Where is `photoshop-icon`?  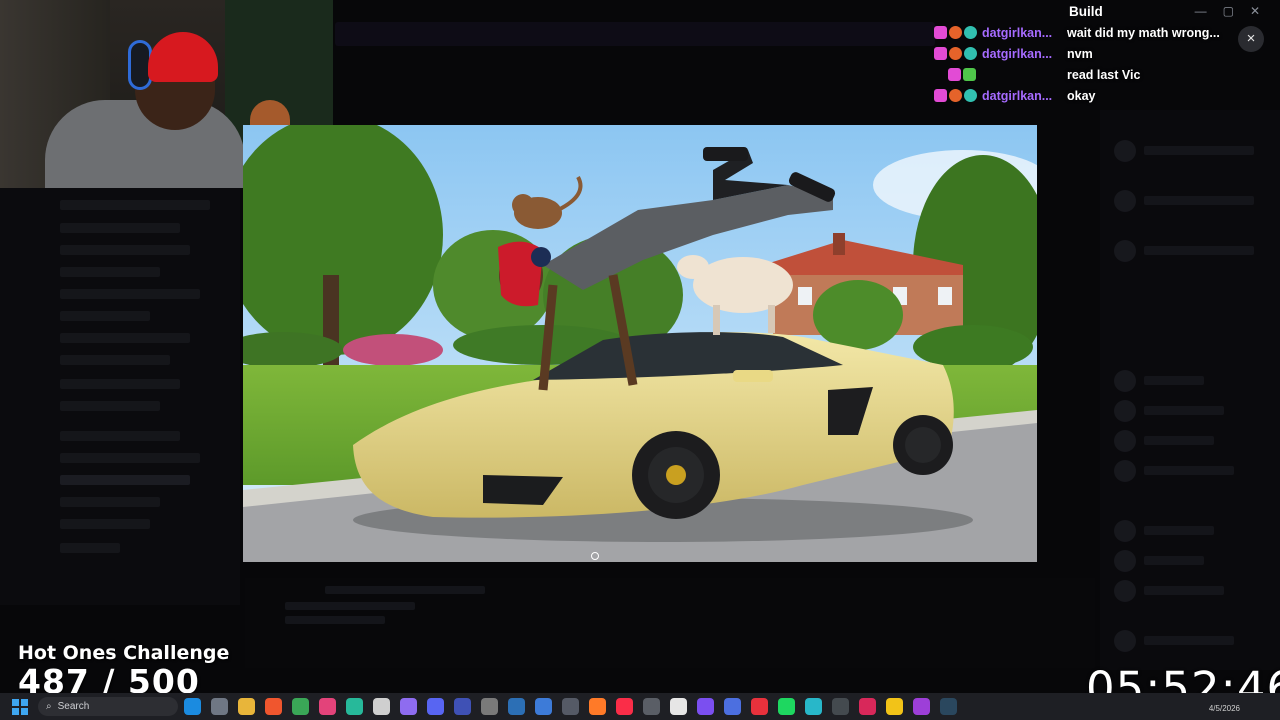 photoshop-icon is located at coordinates (516, 706).